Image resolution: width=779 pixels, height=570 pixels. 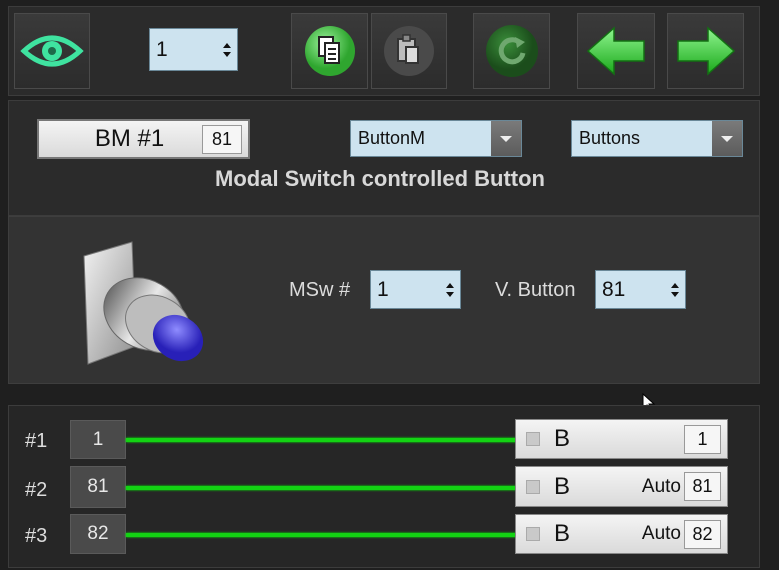 What do you see at coordinates (162, 49) in the screenshot?
I see `page-spinner-value: 1` at bounding box center [162, 49].